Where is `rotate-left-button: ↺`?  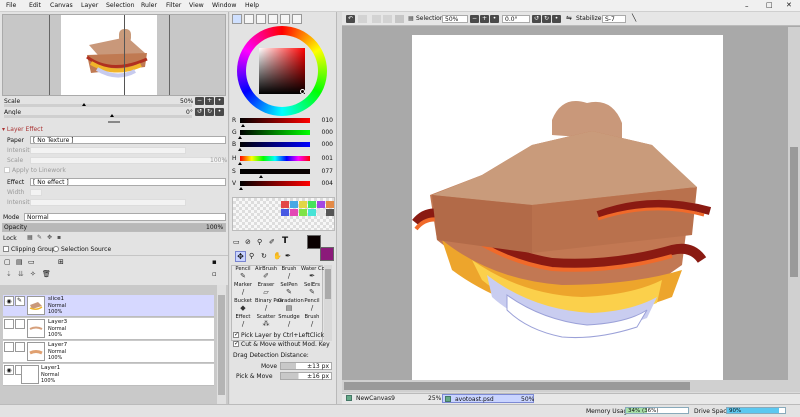
rotate-left-button: ↺ is located at coordinates (199, 112).